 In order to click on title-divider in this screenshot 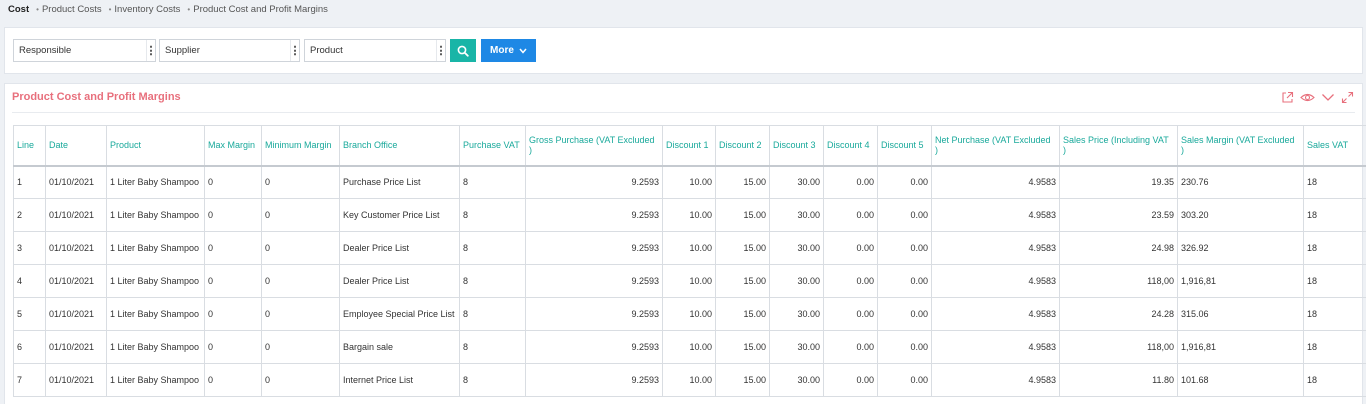, I will do `click(683, 112)`.